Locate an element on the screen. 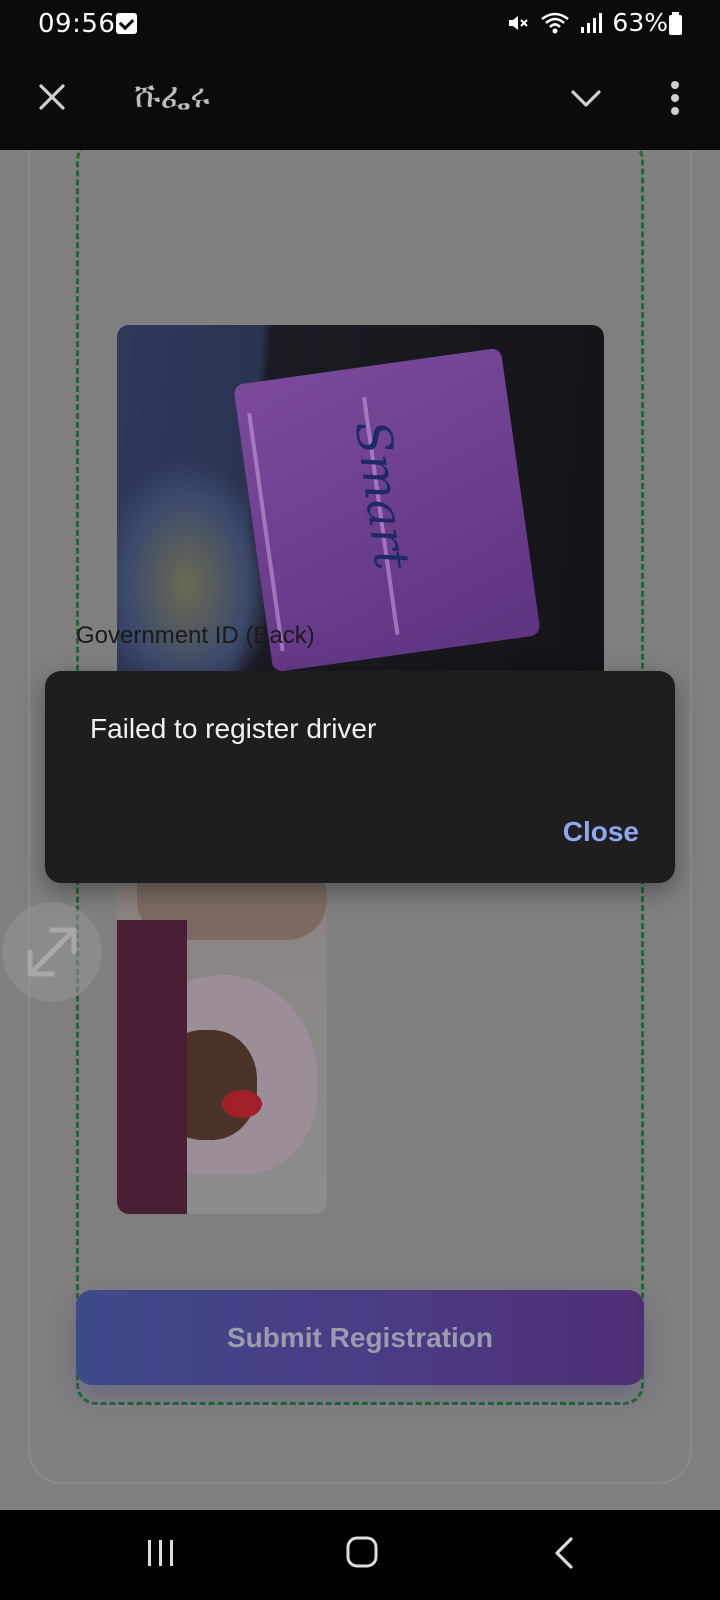 Image resolution: width=720 pixels, height=1600 pixels. more-vert-icon is located at coordinates (675, 98).